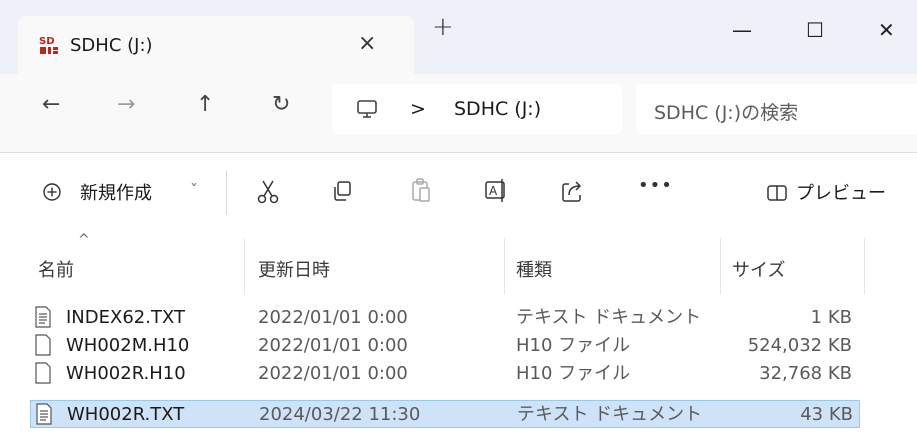  What do you see at coordinates (367, 109) in the screenshot?
I see `computer-icon` at bounding box center [367, 109].